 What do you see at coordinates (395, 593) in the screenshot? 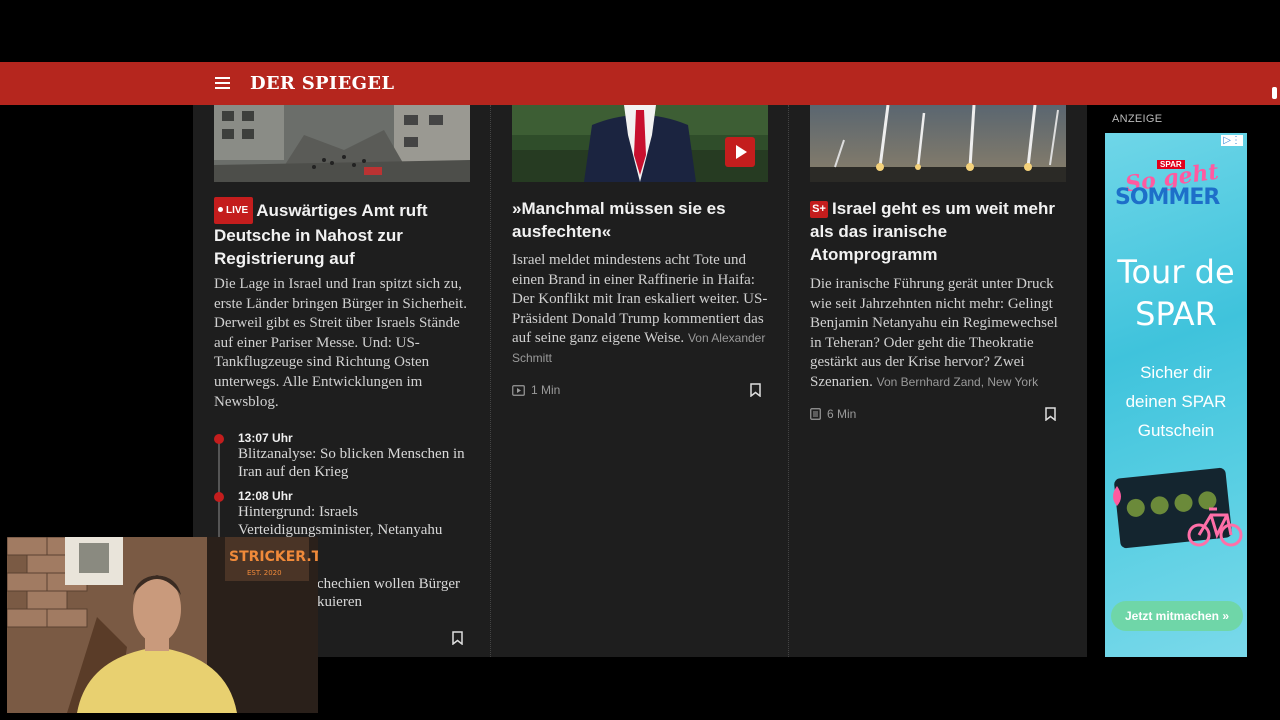
I see `timeline-text: chechien wollen Bürger kuieren` at bounding box center [395, 593].